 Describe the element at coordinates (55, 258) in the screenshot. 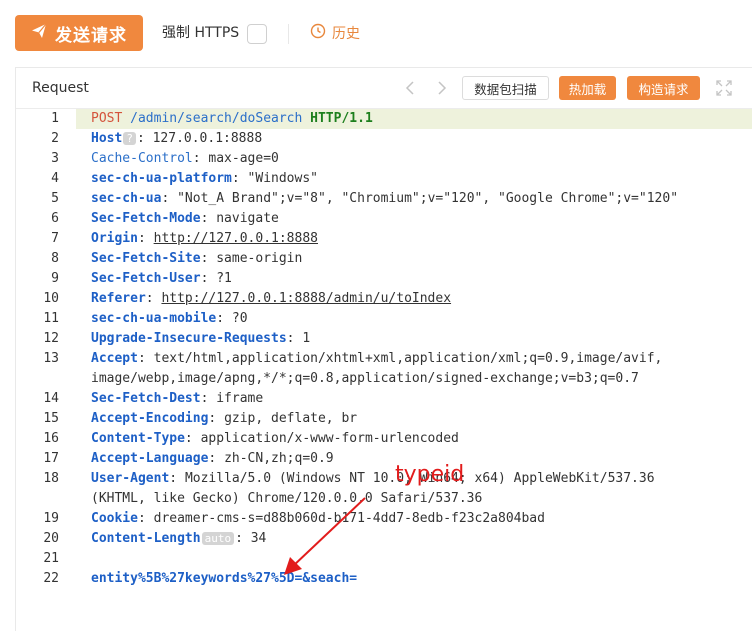

I see `line-number: 8` at that location.